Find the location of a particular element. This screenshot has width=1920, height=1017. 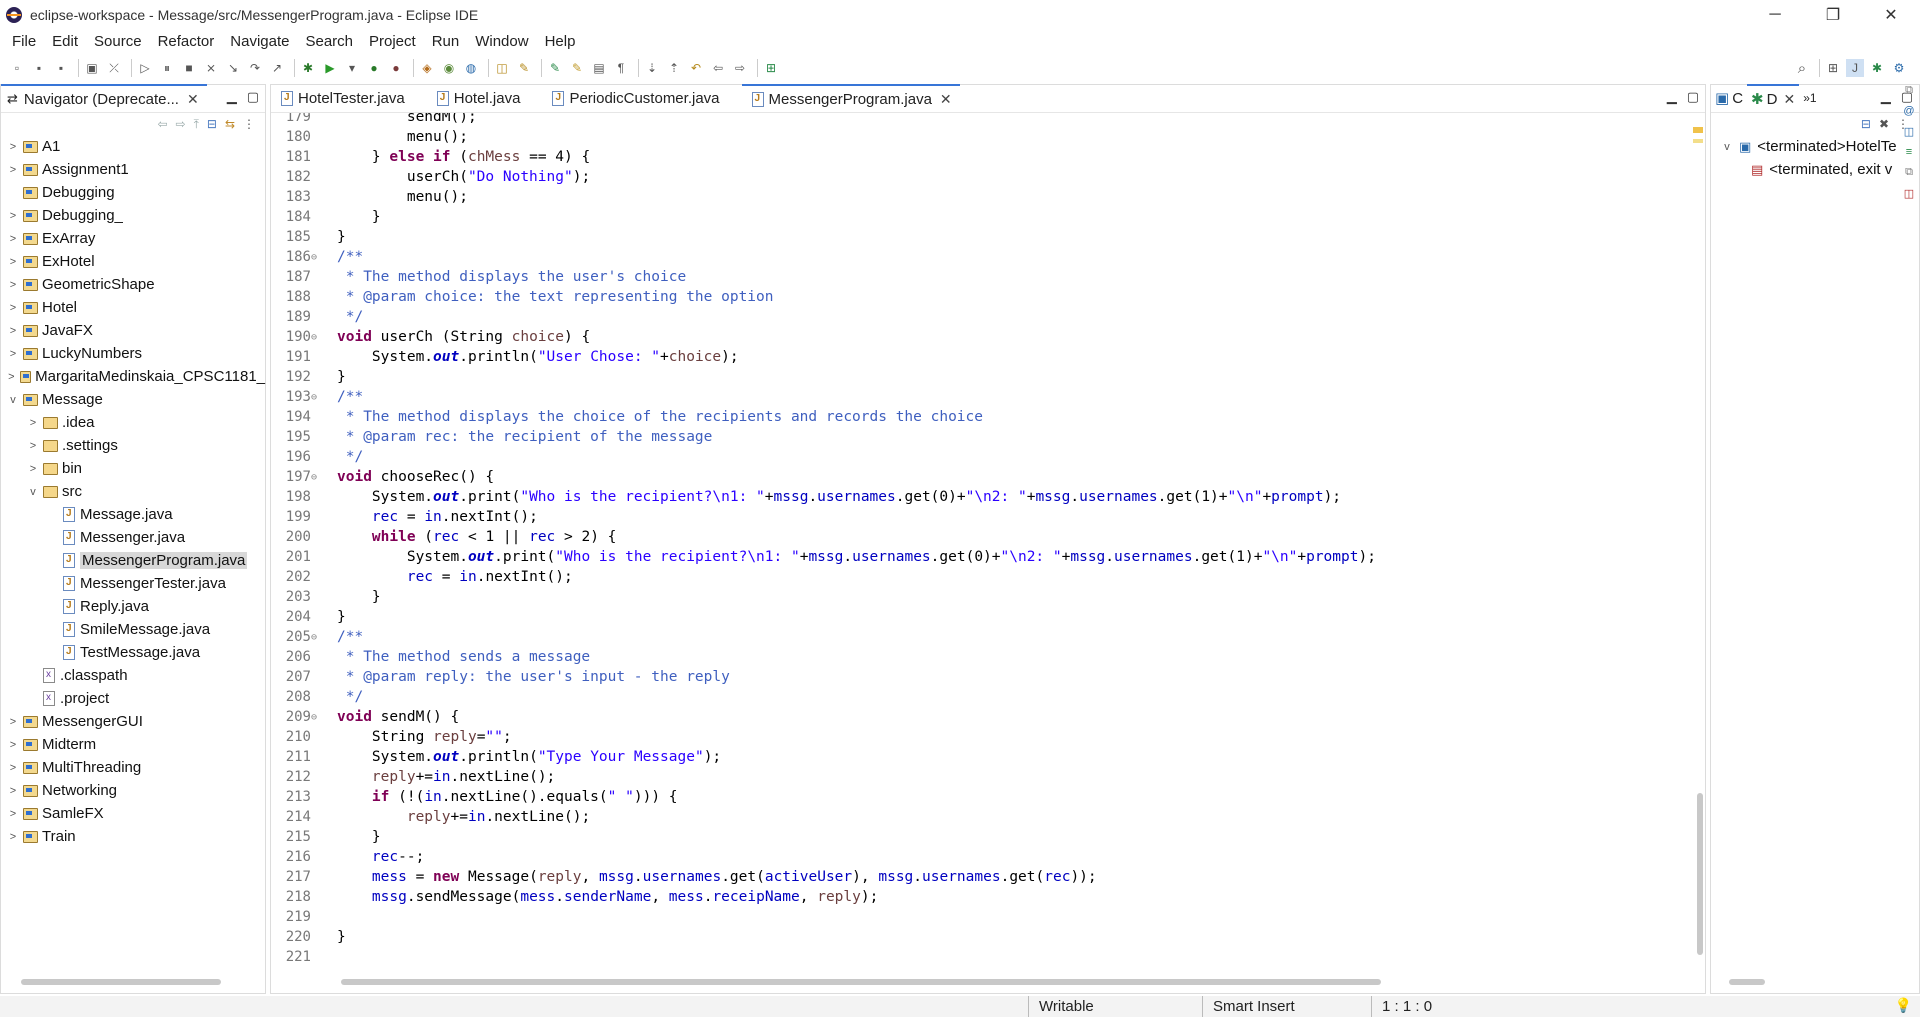

navigator-item-exhotel: > ExHotel is located at coordinates (133, 261).